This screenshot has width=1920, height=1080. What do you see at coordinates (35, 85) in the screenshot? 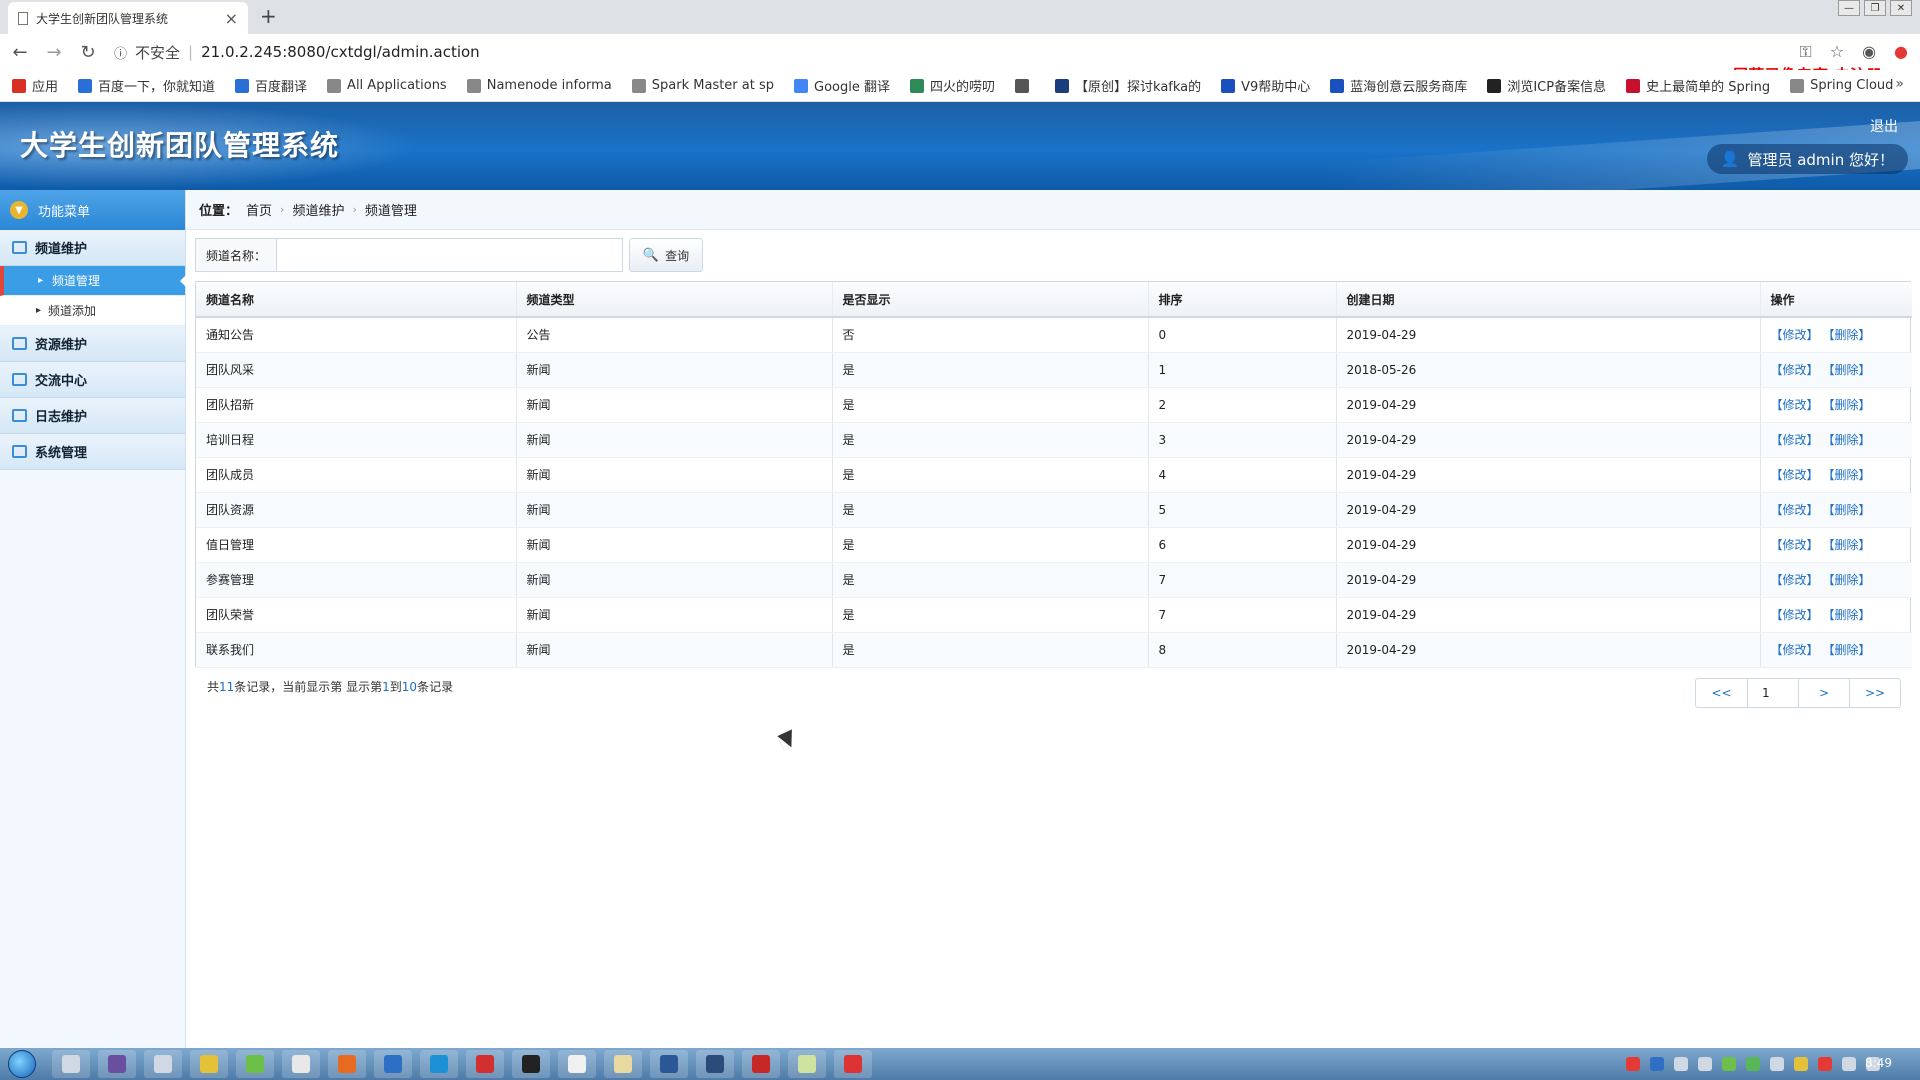
I see `bookmark-item: 应用` at bounding box center [35, 85].